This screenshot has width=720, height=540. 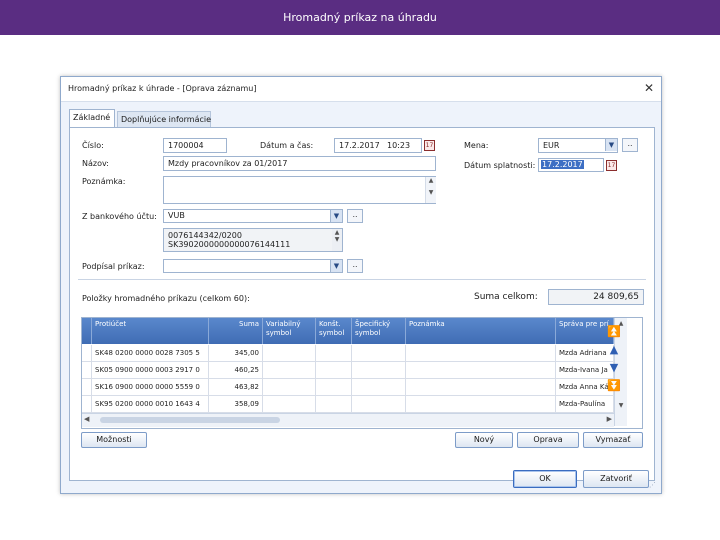 I want to click on tab-zakladne: Základné, so click(x=92, y=118).